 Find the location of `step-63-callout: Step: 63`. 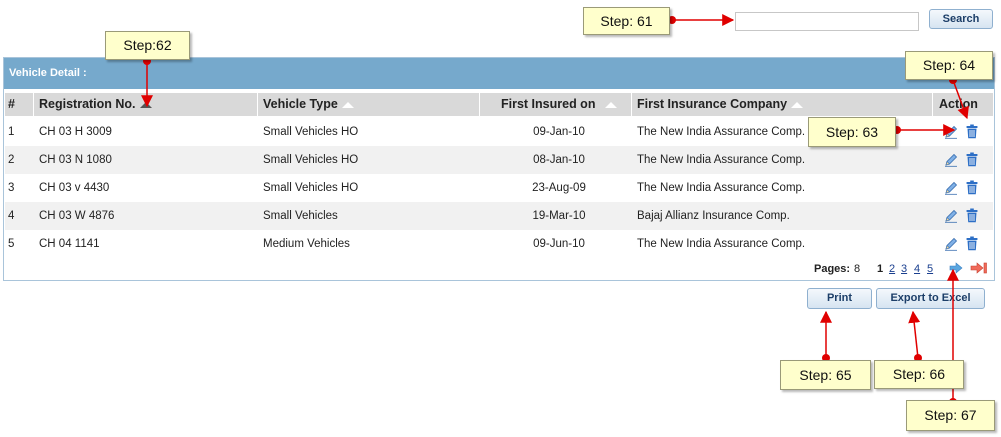

step-63-callout: Step: 63 is located at coordinates (852, 132).